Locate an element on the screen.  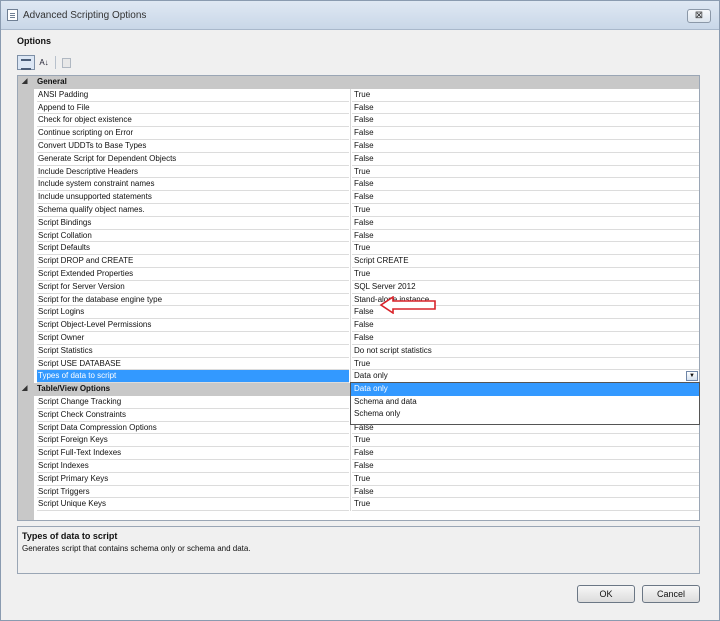
property-row: Script Defaults True is located at coordinates (358, 249).